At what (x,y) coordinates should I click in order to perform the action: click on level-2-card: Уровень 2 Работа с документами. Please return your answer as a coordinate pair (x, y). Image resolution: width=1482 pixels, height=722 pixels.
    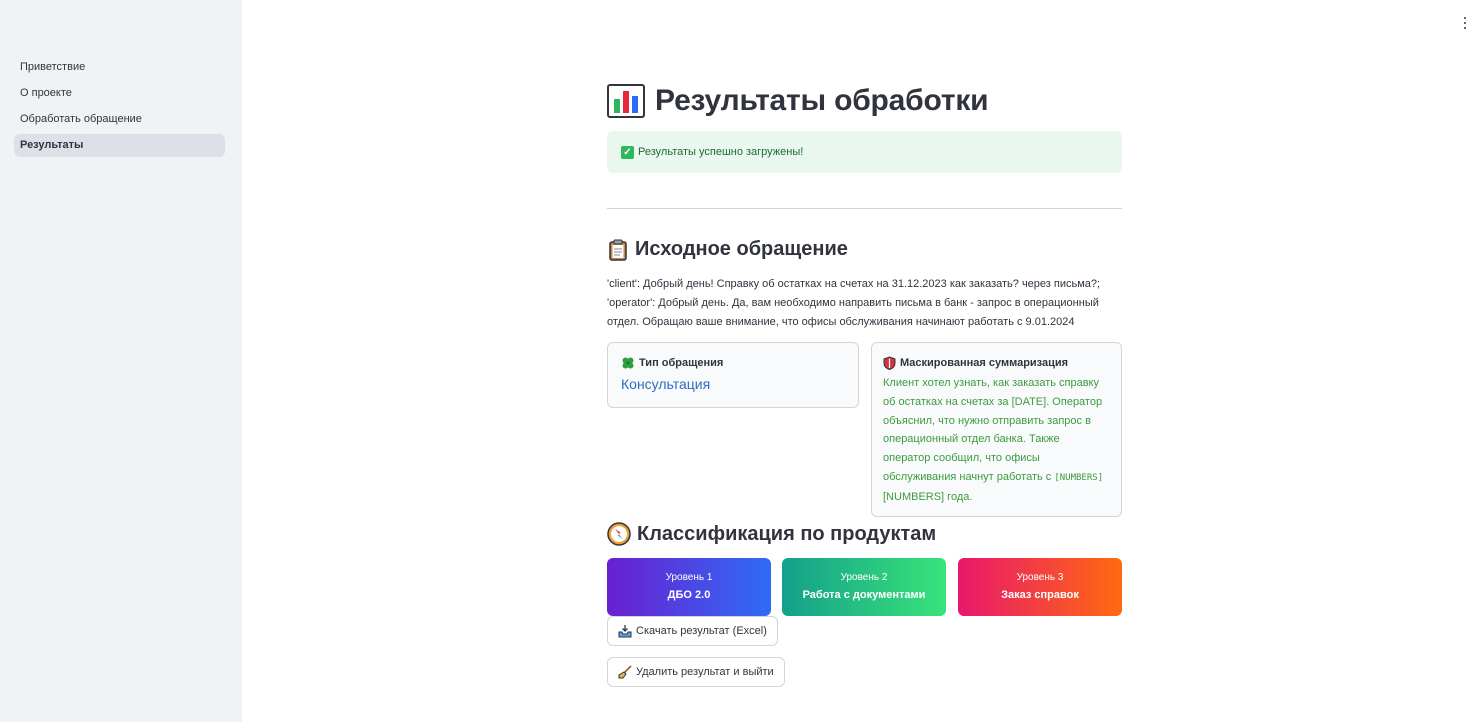
    Looking at the image, I should click on (864, 587).